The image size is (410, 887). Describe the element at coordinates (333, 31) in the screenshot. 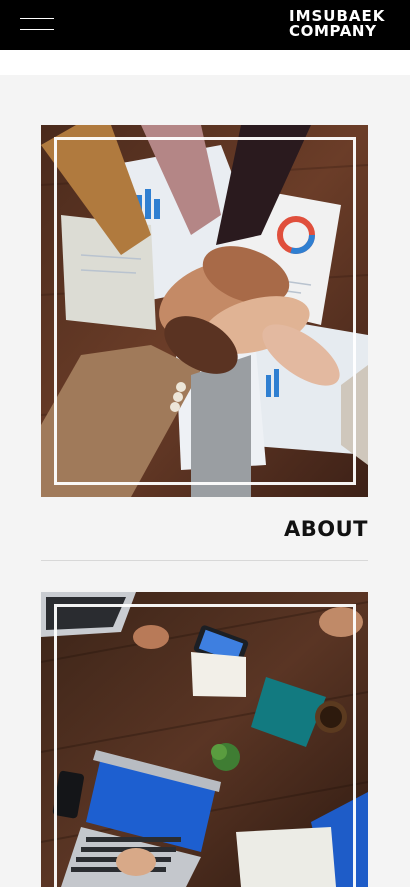

I see `logo-line-2: COMPANY` at that location.